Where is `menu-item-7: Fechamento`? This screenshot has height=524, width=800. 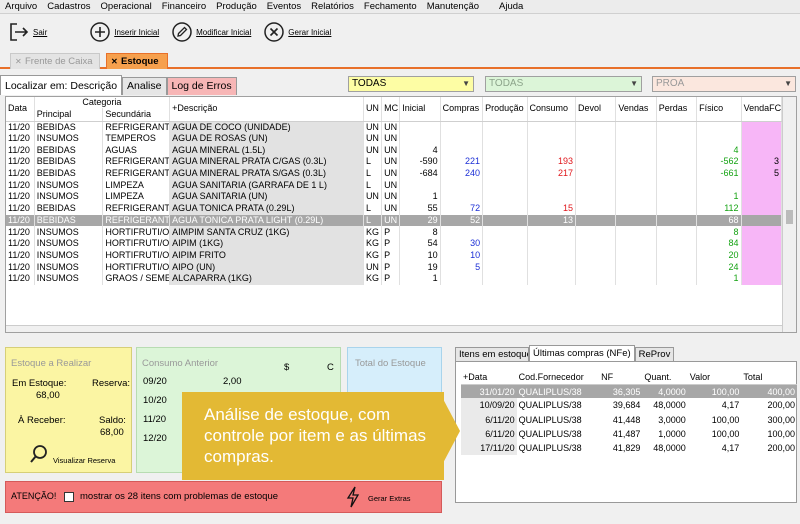 menu-item-7: Fechamento is located at coordinates (390, 6).